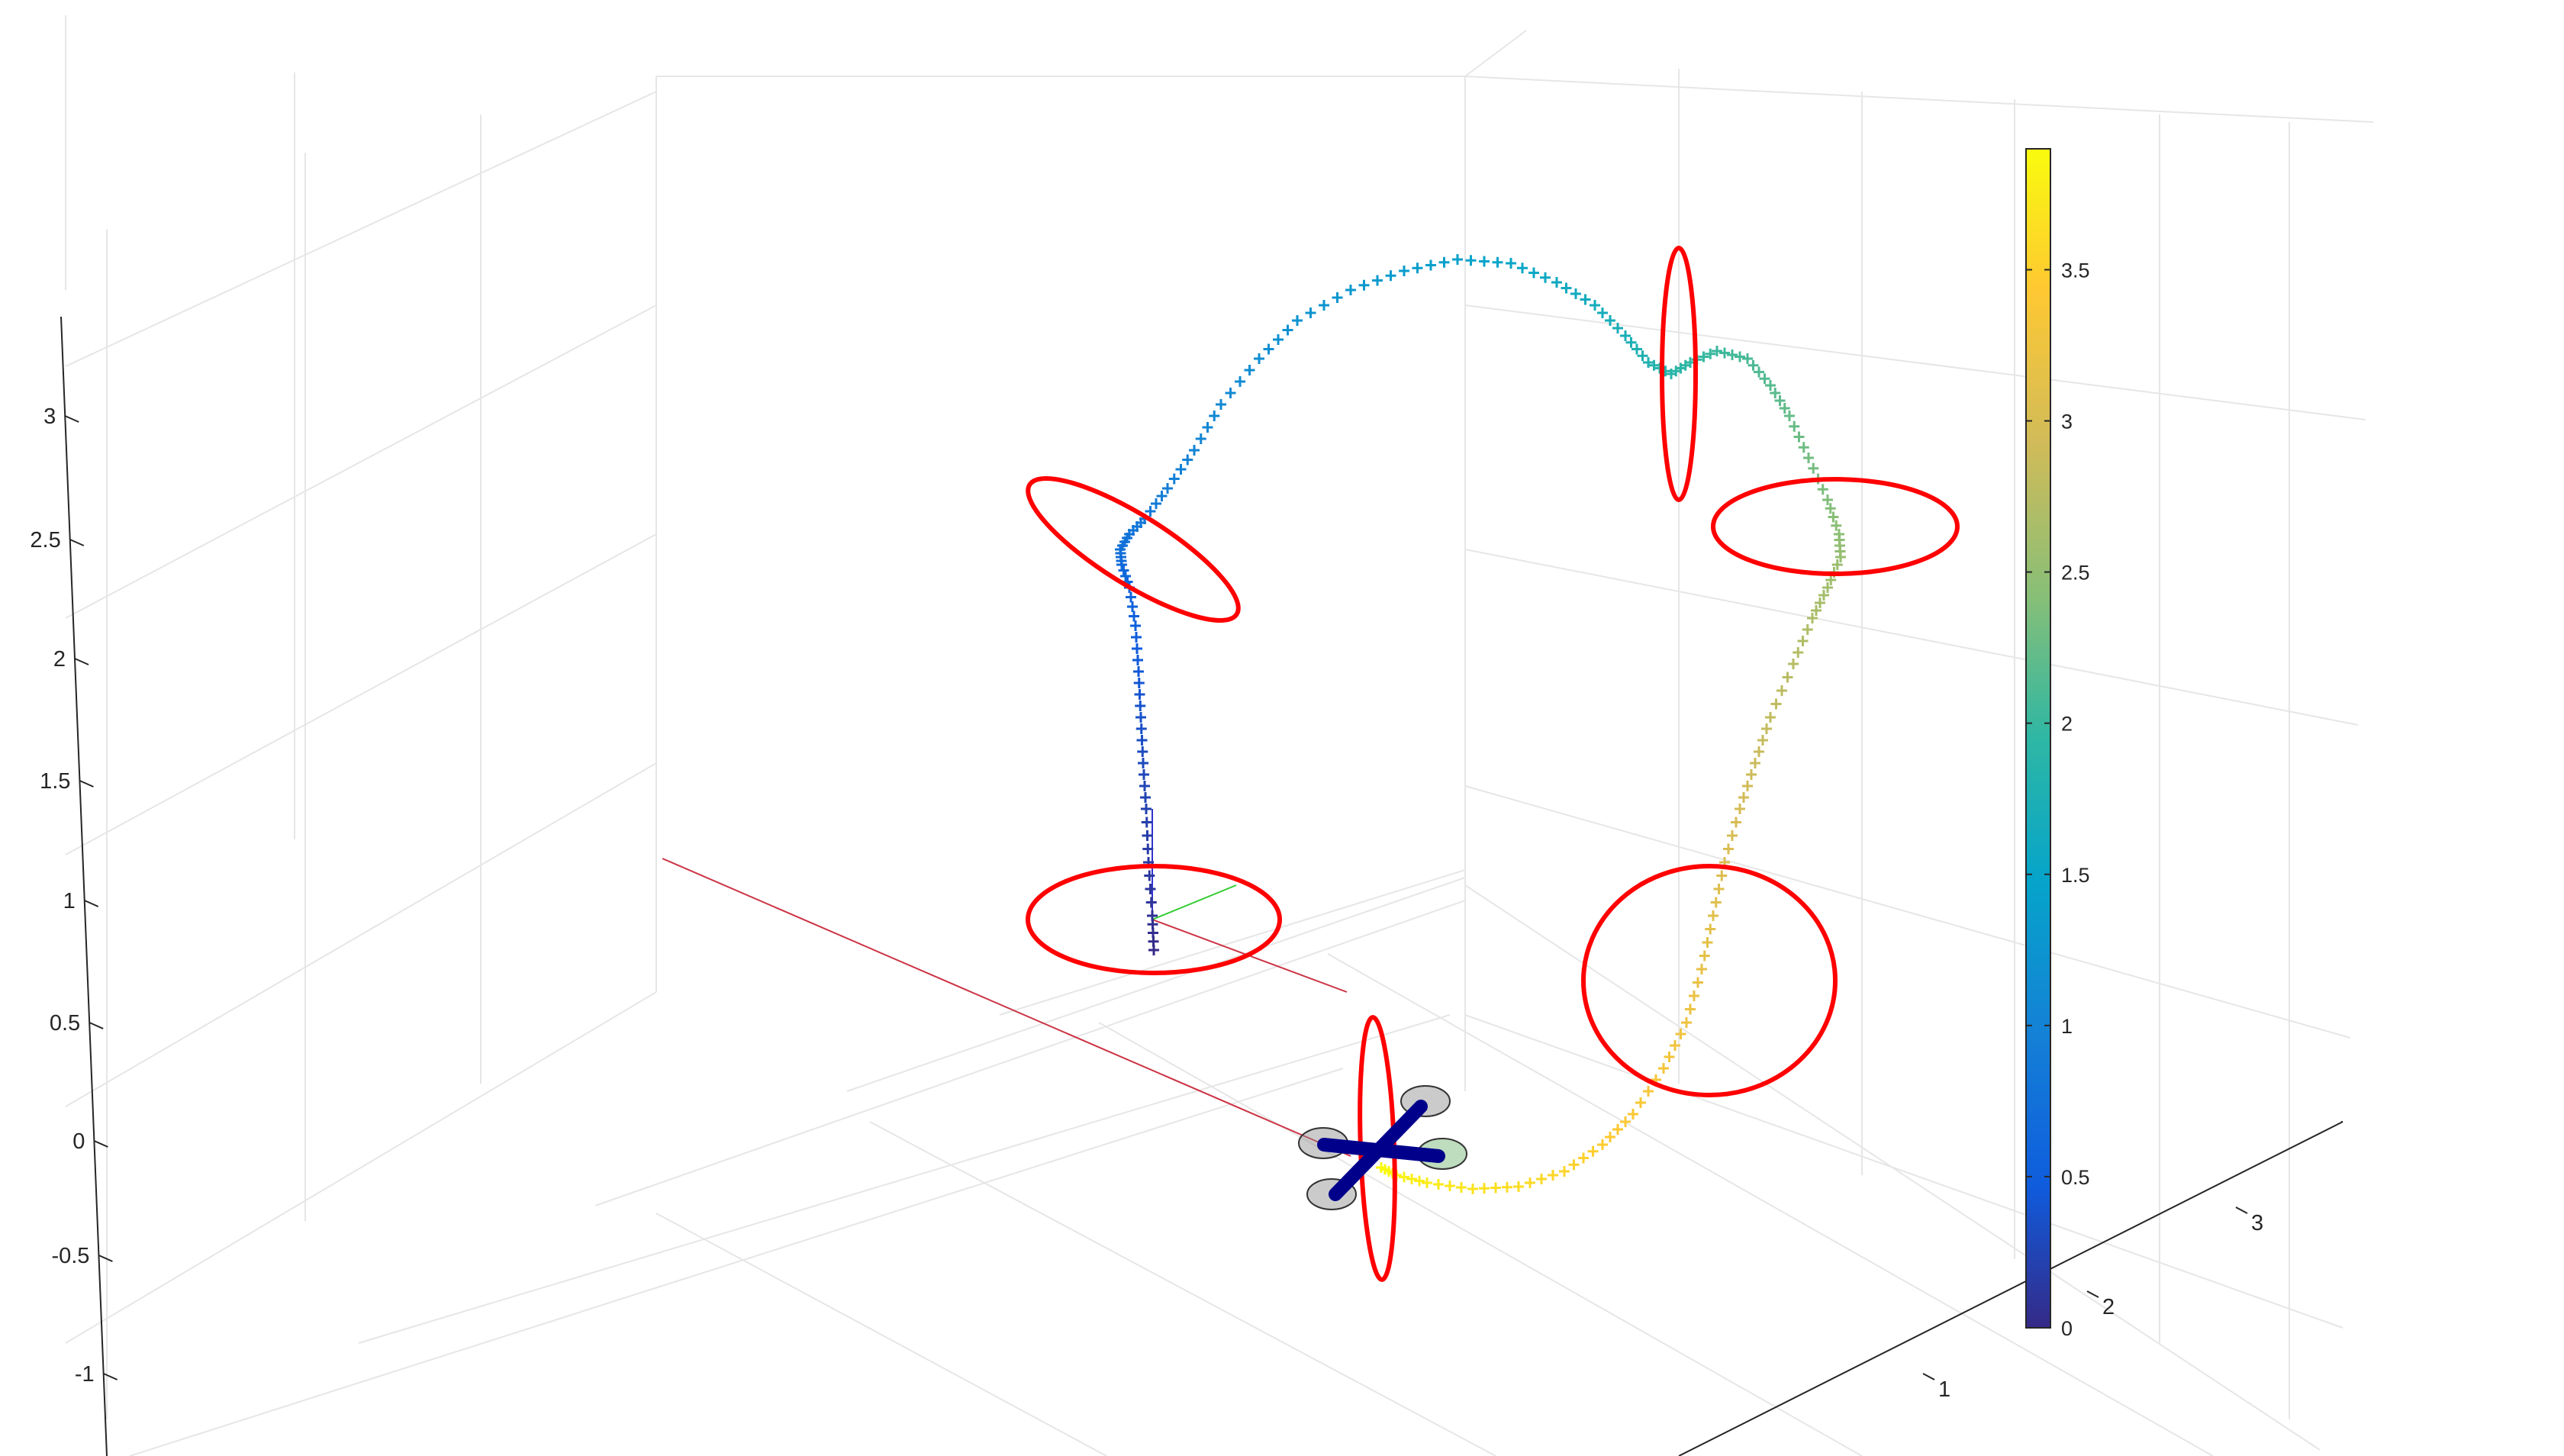  What do you see at coordinates (55, 781) in the screenshot?
I see `z-tick-label: 1.5` at bounding box center [55, 781].